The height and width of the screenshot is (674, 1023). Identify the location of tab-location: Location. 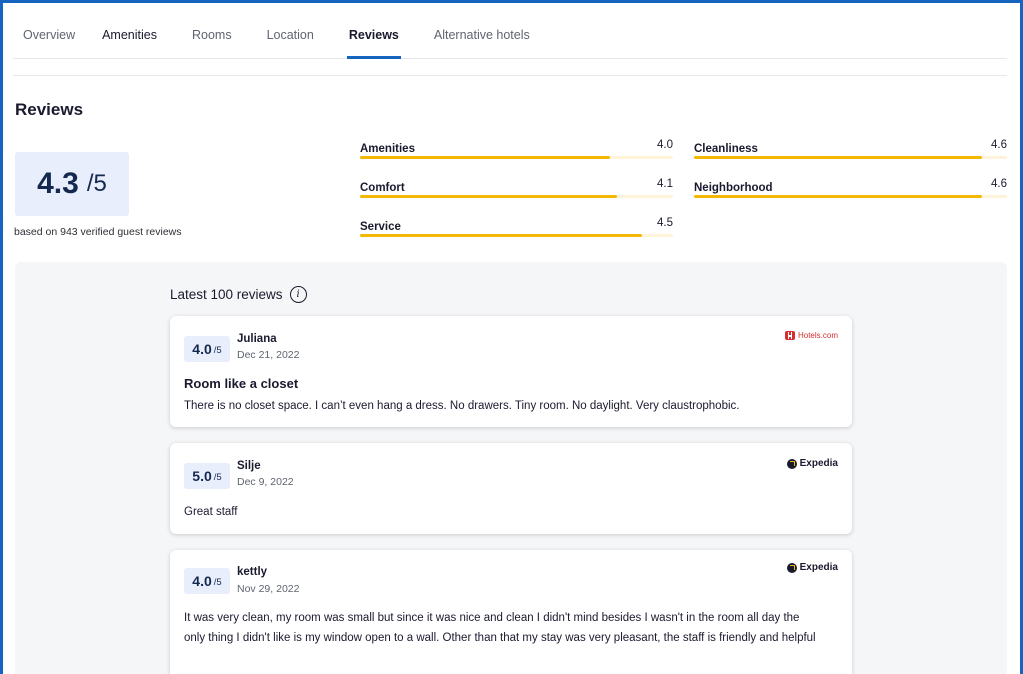
(290, 43).